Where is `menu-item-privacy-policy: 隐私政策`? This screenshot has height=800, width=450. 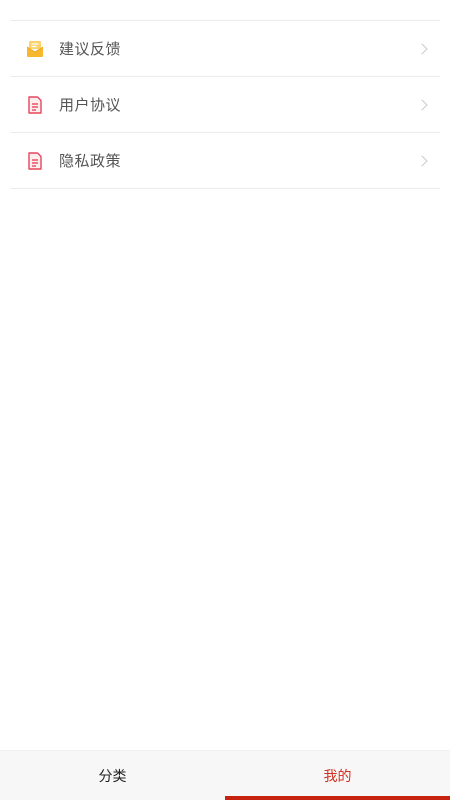
menu-item-privacy-policy: 隐私政策 is located at coordinates (225, 161).